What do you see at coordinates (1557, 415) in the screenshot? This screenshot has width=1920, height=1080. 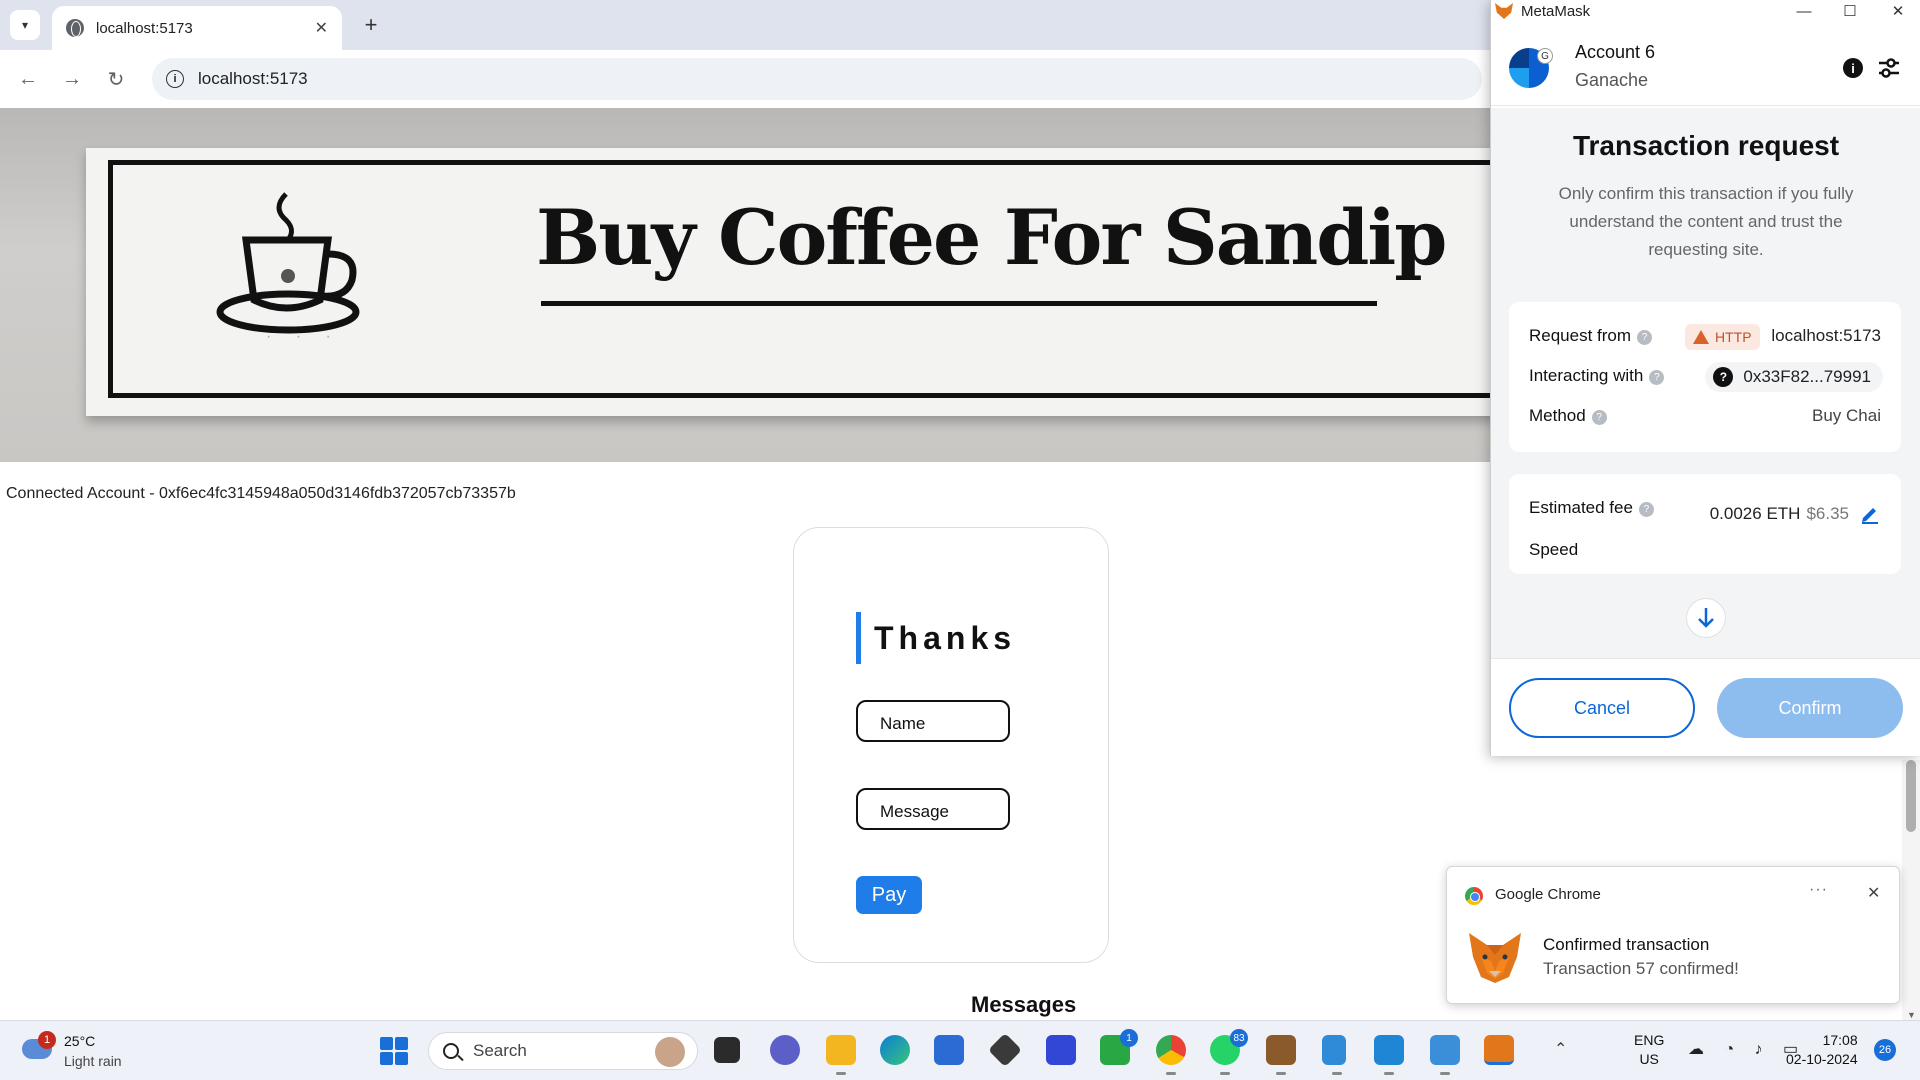 I see `method-label: Method` at bounding box center [1557, 415].